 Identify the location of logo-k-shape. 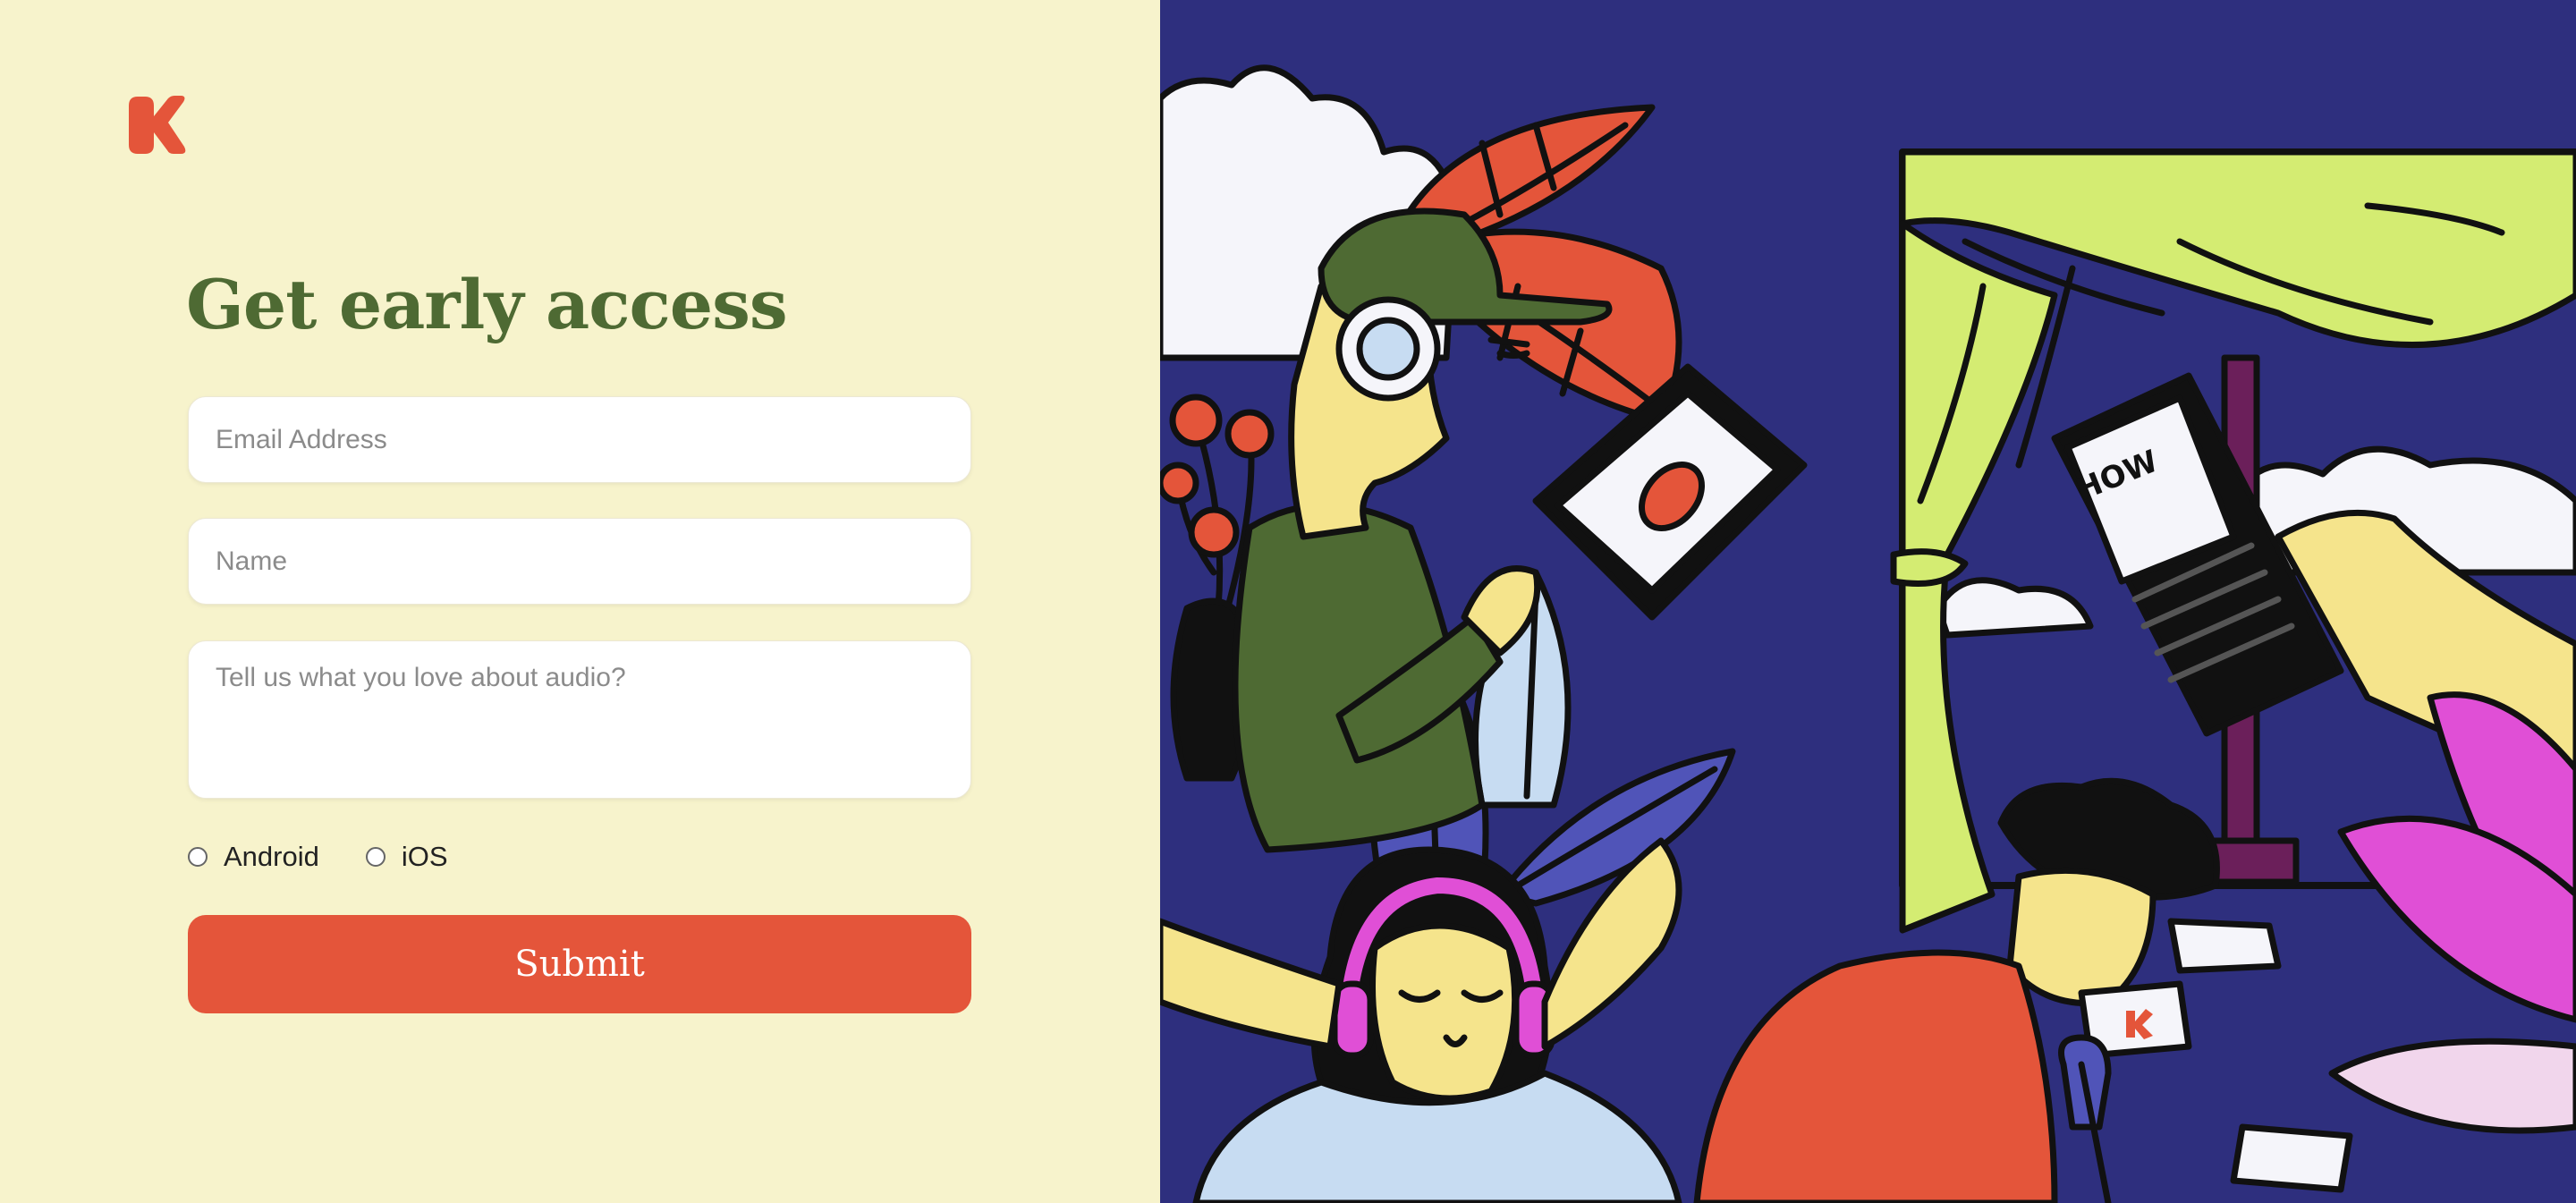
(157, 125).